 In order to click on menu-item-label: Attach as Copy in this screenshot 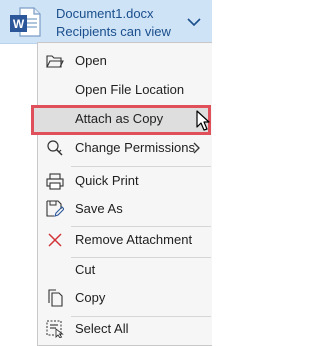, I will do `click(119, 118)`.